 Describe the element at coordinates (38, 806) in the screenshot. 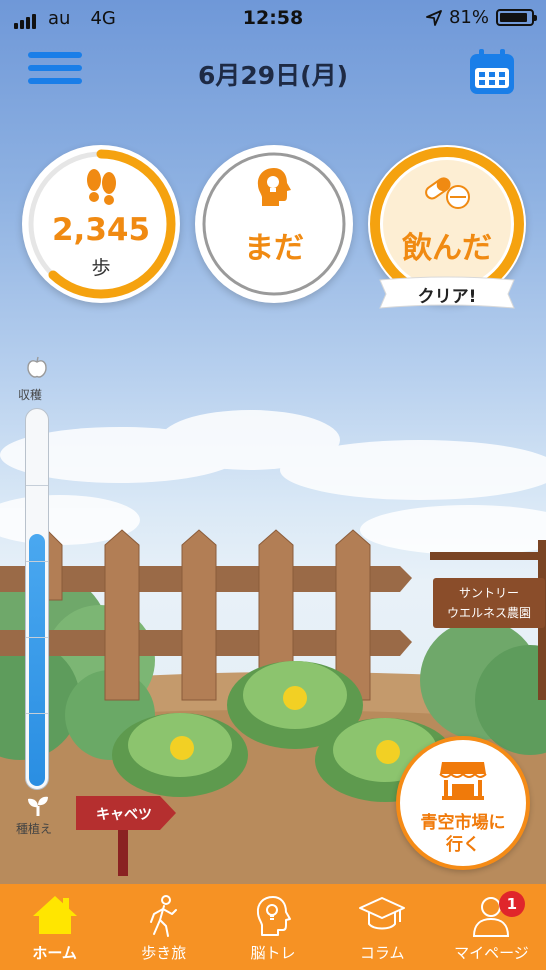

I see `sprout-icon` at that location.